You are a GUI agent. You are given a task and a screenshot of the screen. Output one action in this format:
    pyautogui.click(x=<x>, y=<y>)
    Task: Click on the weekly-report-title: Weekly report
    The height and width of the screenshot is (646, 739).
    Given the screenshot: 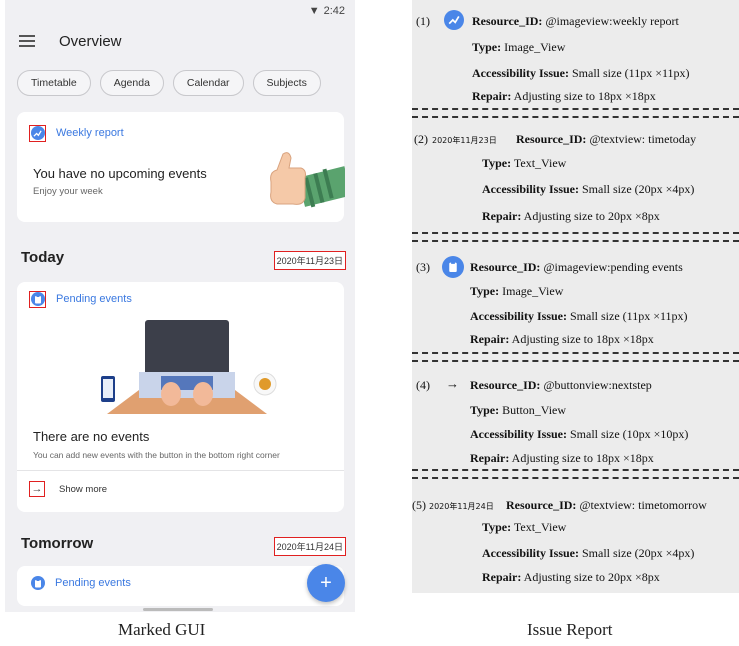 What is the action you would take?
    pyautogui.click(x=90, y=133)
    